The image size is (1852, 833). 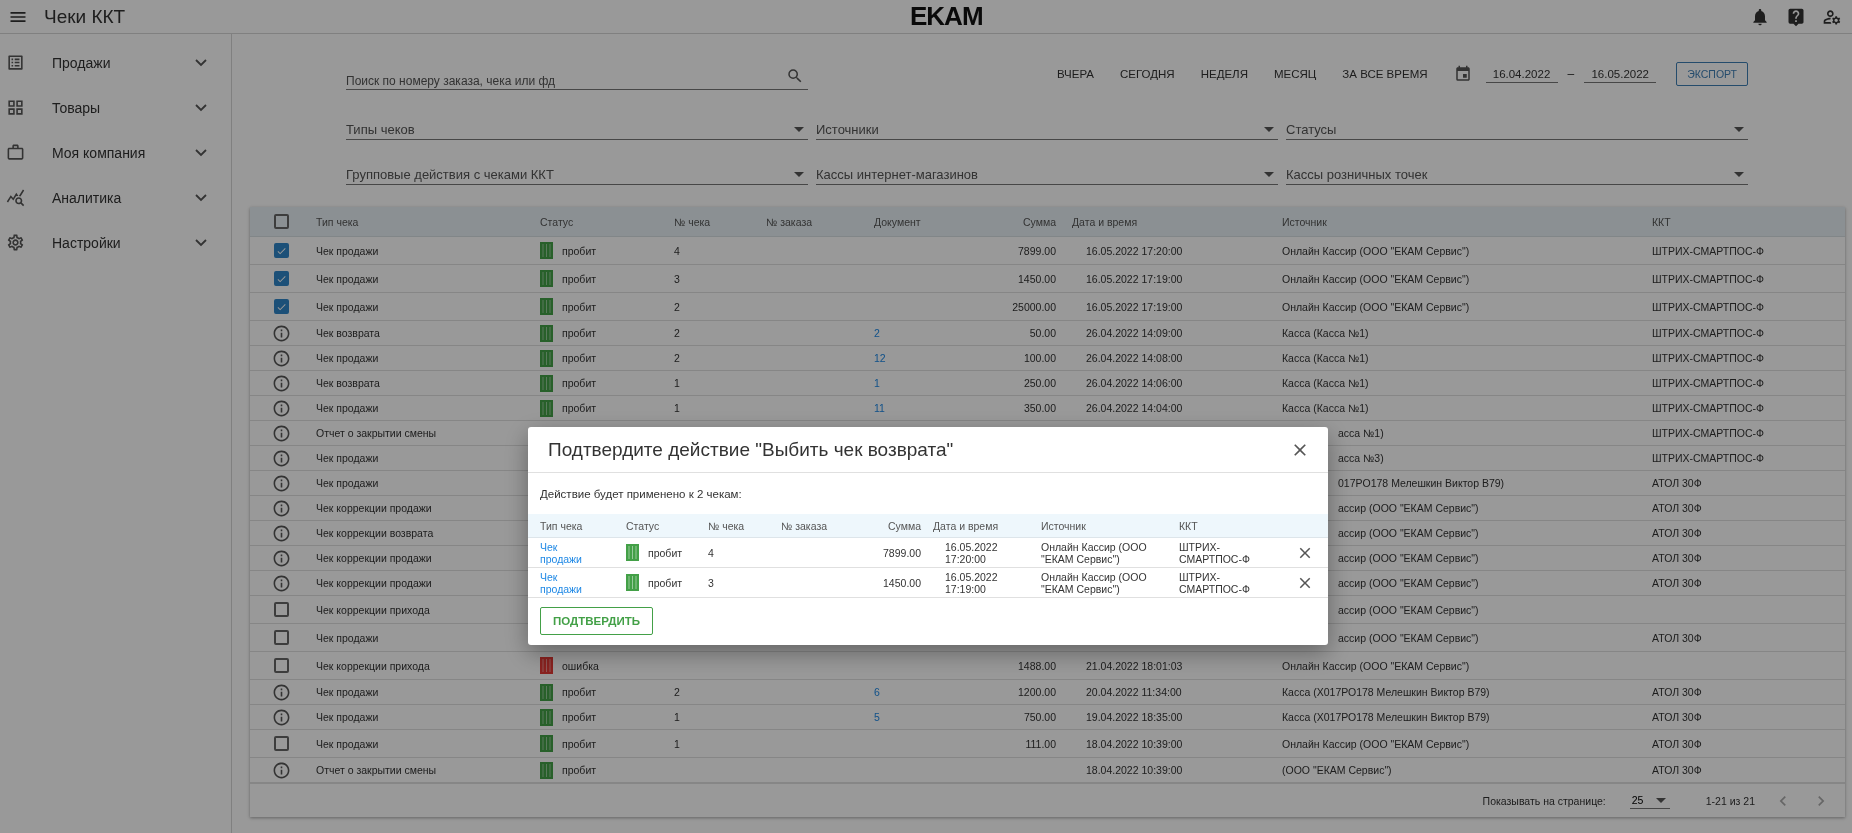 I want to click on table-cell-text: Чек коррекции продажи, so click(x=374, y=508).